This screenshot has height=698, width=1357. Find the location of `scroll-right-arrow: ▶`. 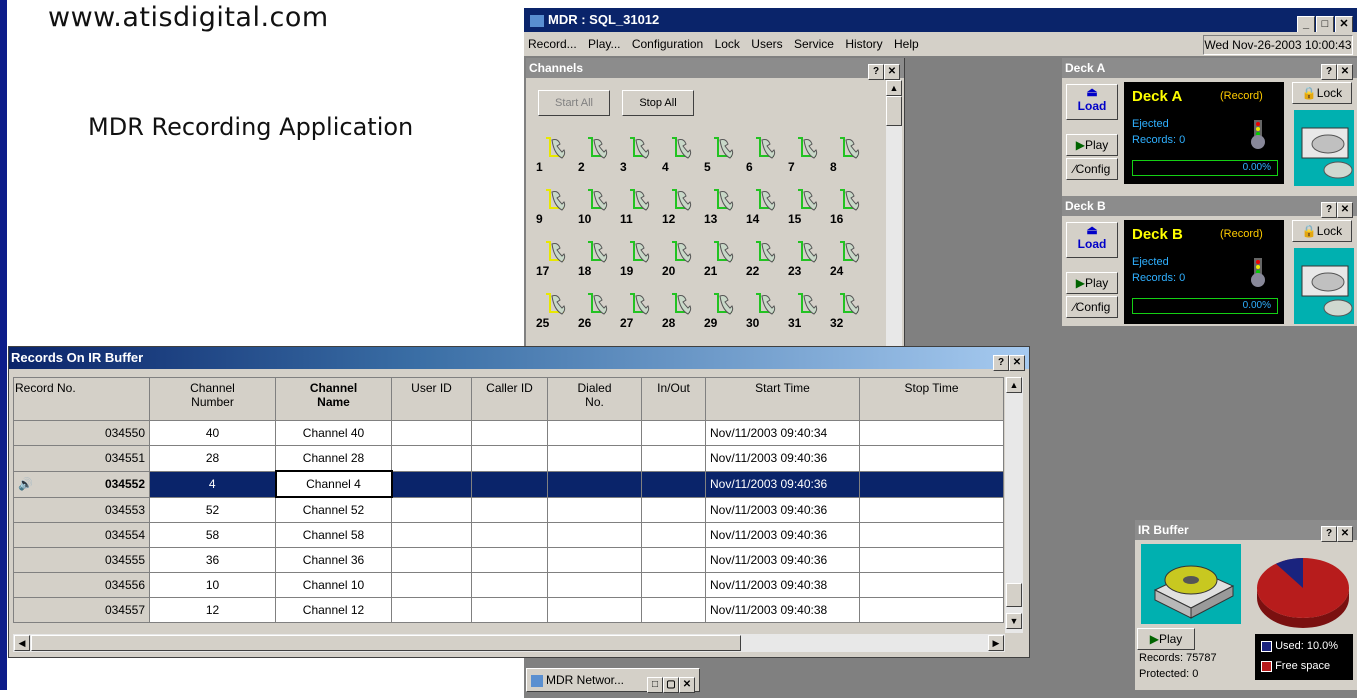

scroll-right-arrow: ▶ is located at coordinates (996, 643).